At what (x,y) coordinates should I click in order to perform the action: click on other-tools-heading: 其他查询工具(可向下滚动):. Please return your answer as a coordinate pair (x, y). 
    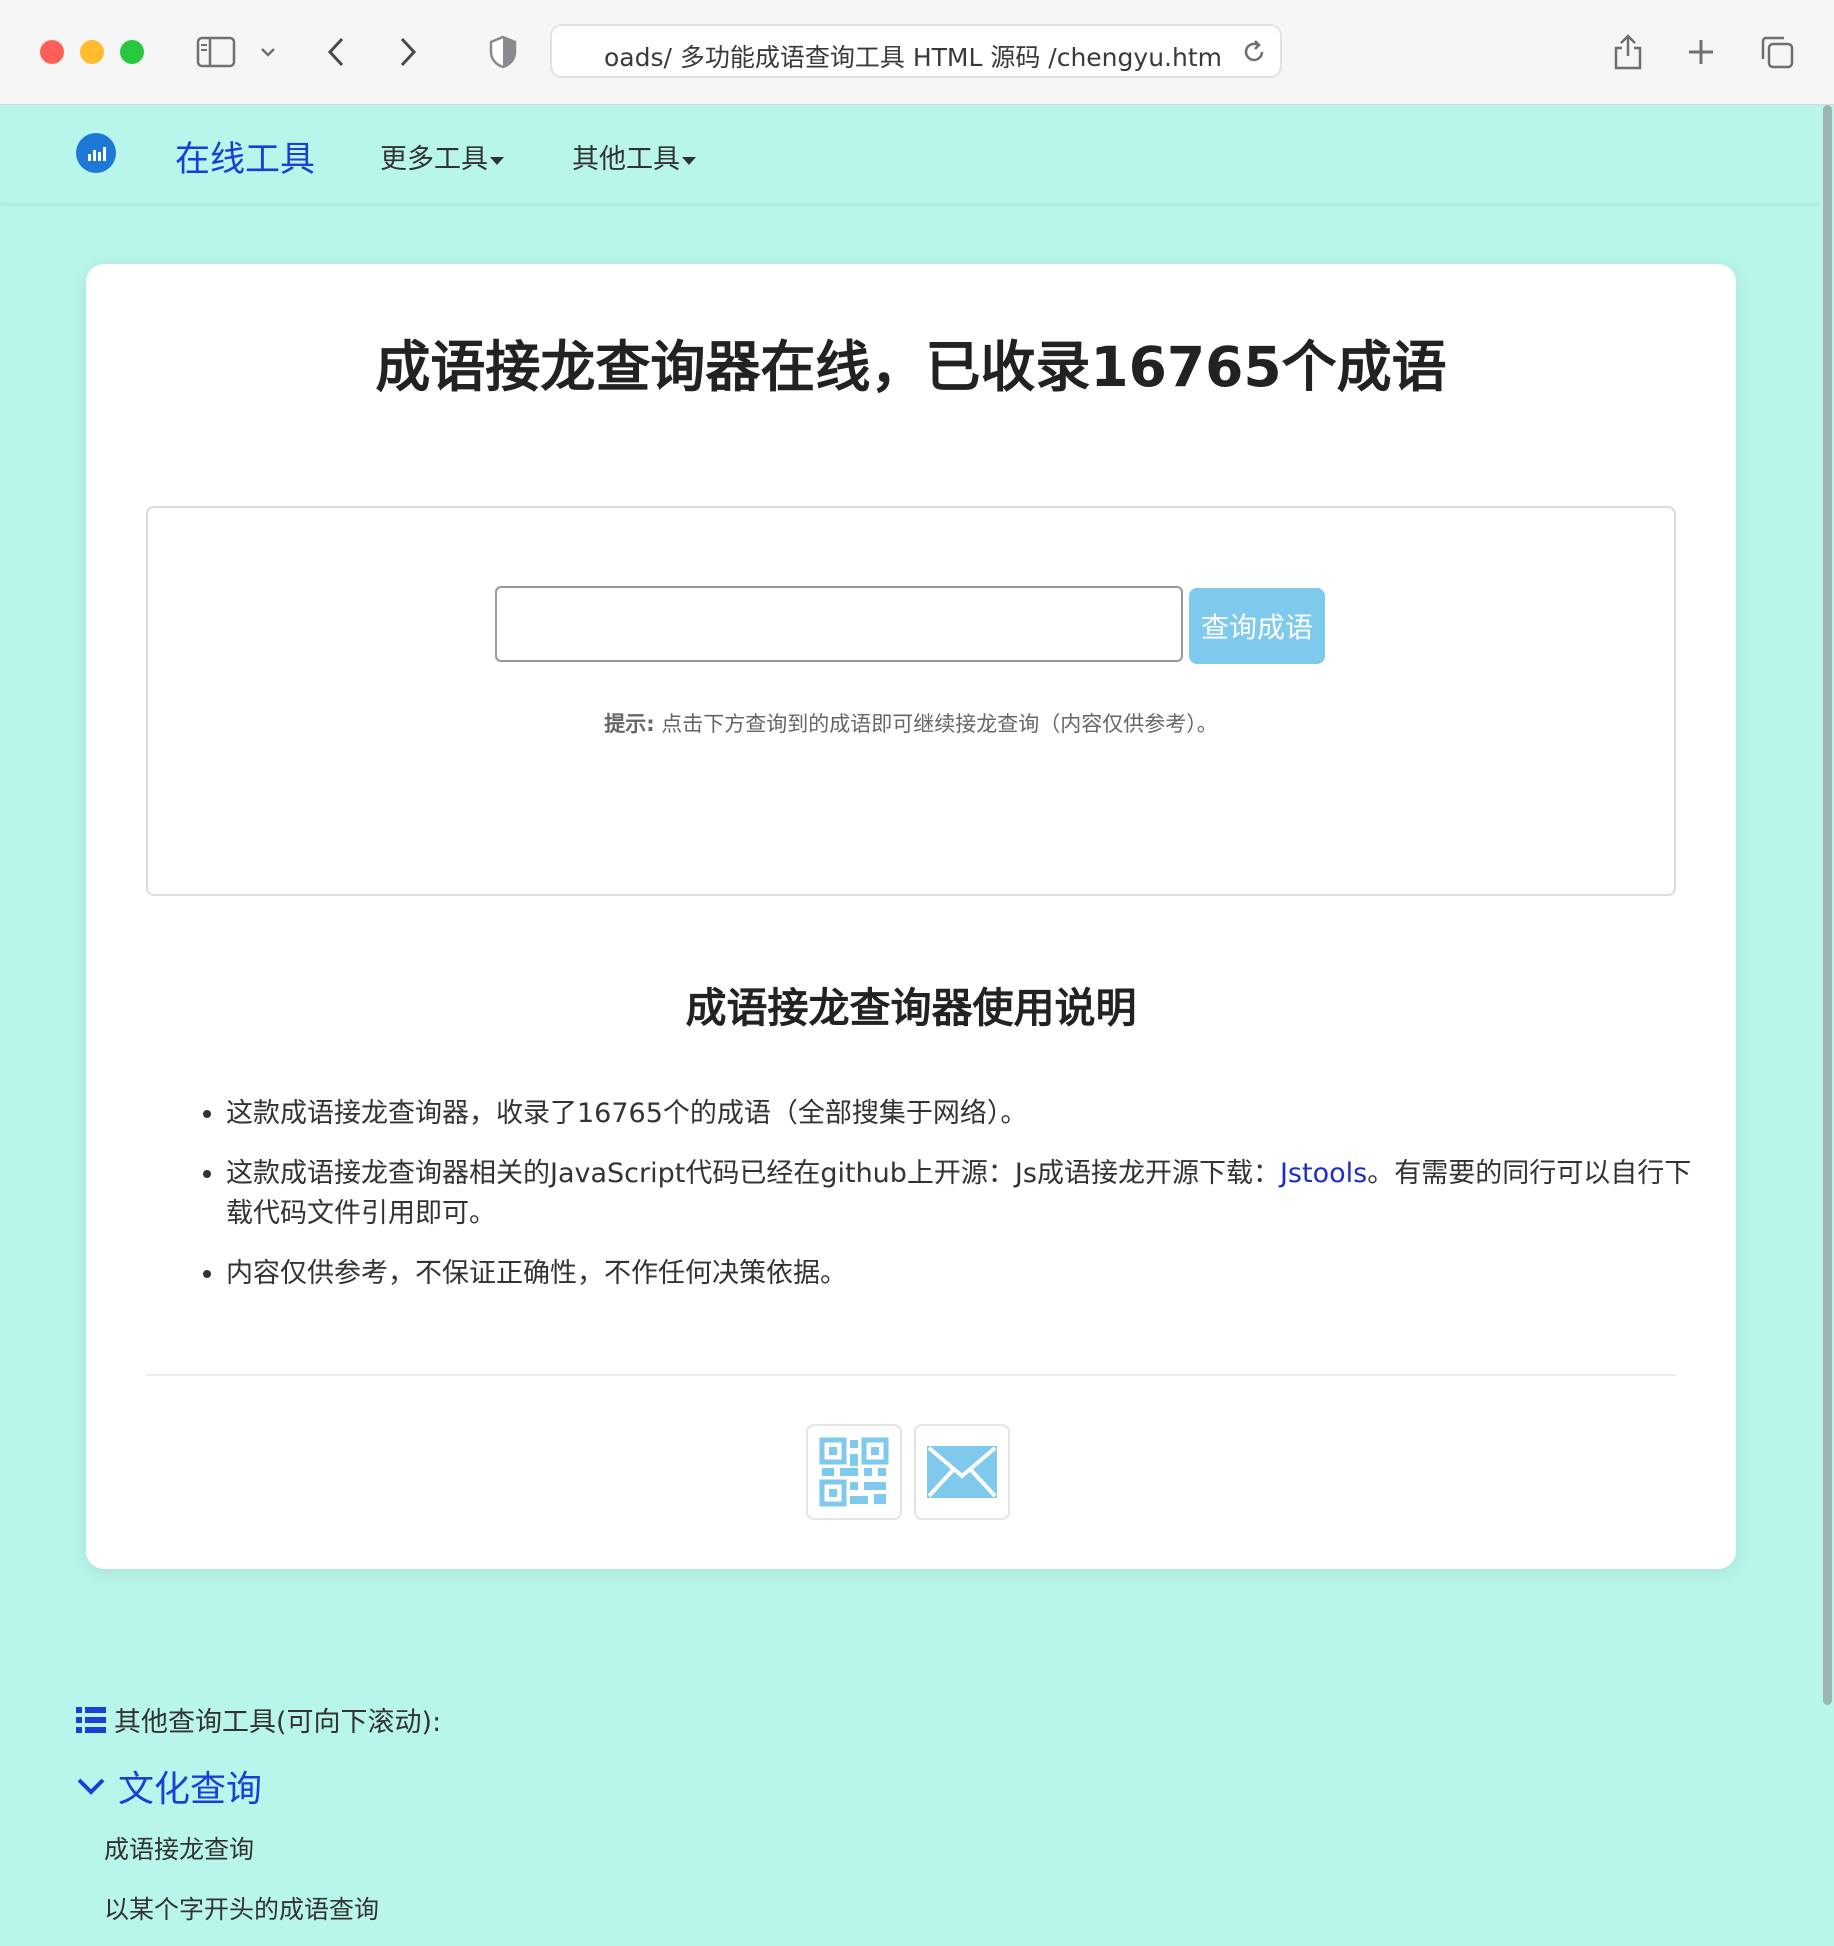
    Looking at the image, I should click on (258, 1719).